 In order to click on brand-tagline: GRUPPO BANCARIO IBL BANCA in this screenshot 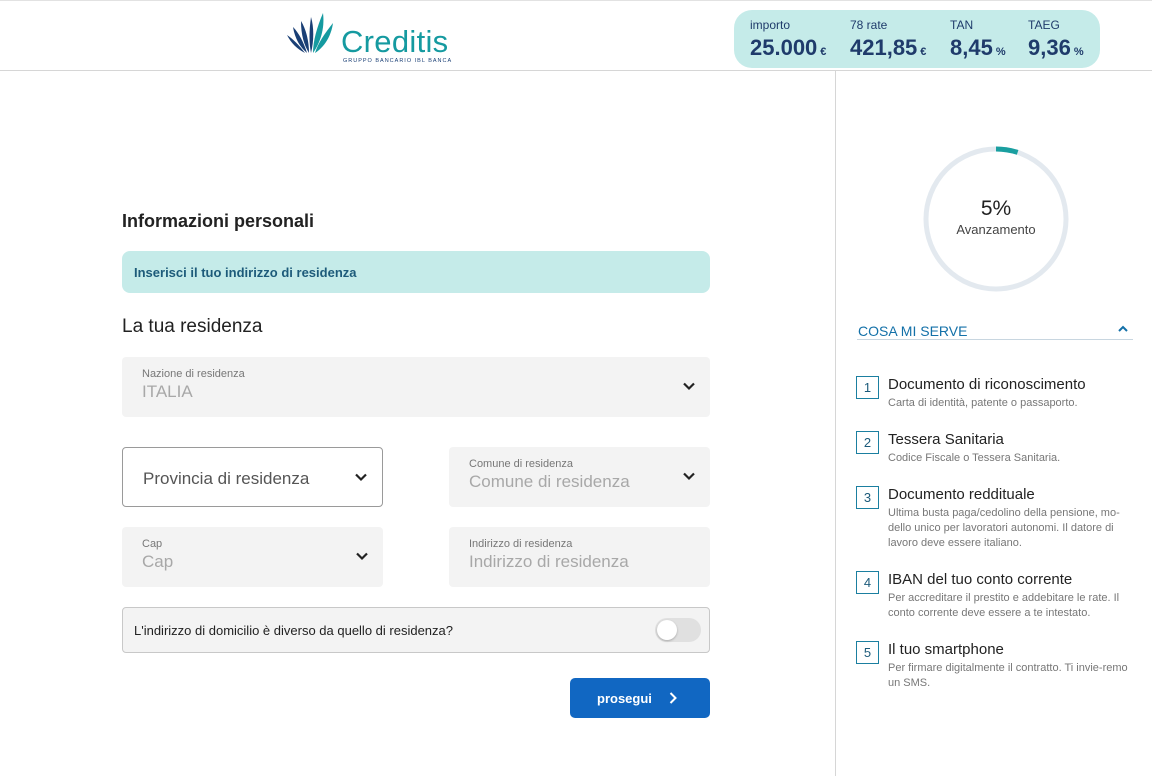, I will do `click(398, 61)`.